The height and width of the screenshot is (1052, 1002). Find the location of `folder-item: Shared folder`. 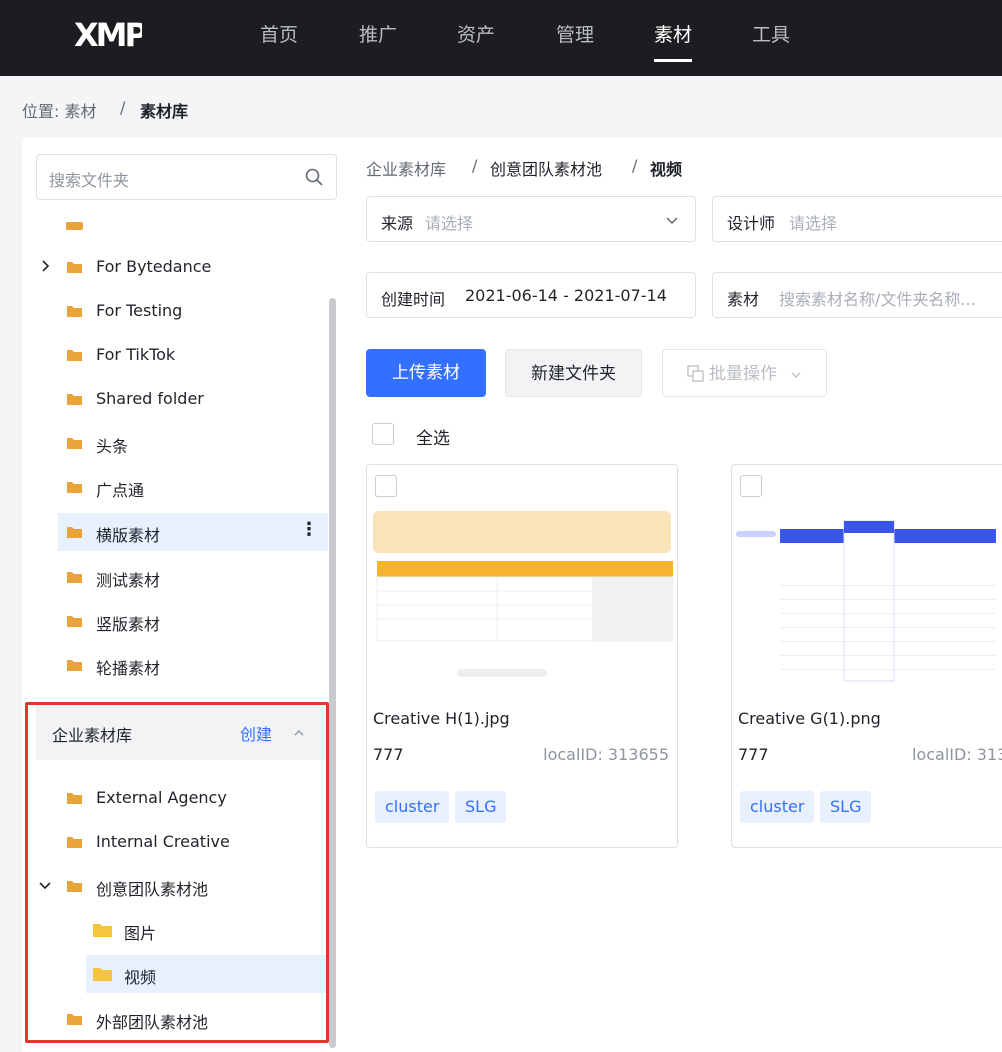

folder-item: Shared folder is located at coordinates (175, 399).